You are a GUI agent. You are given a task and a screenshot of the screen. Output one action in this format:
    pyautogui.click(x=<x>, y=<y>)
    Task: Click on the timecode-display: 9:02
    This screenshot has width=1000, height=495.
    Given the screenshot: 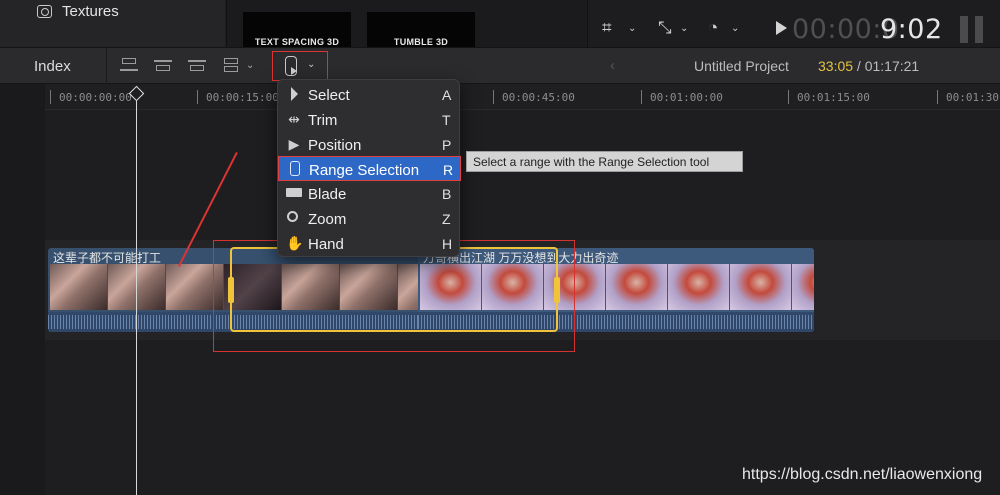 What is the action you would take?
    pyautogui.click(x=911, y=29)
    